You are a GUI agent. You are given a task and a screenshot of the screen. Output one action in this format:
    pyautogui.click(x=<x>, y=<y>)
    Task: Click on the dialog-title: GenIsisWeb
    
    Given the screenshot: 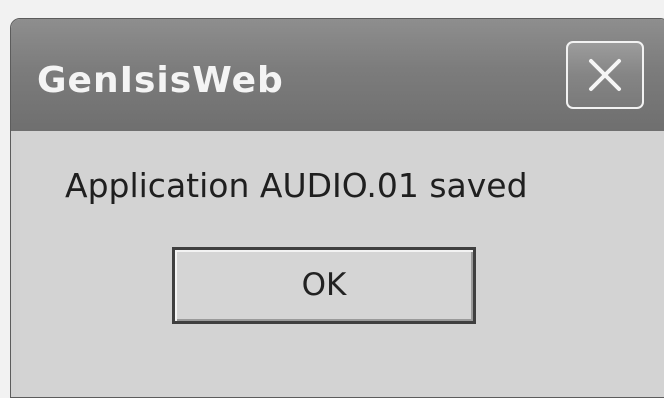 What is the action you would take?
    pyautogui.click(x=160, y=80)
    